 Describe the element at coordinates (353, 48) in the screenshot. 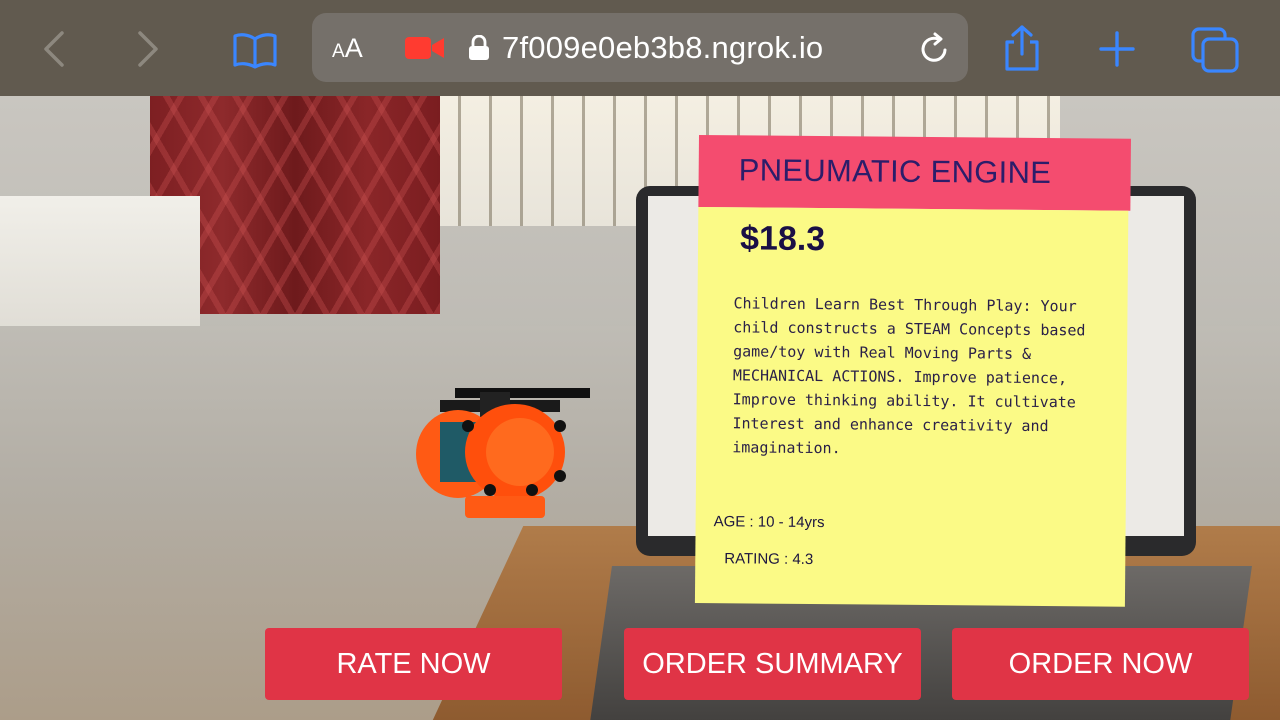

I see `text-size-big-glyph: A` at that location.